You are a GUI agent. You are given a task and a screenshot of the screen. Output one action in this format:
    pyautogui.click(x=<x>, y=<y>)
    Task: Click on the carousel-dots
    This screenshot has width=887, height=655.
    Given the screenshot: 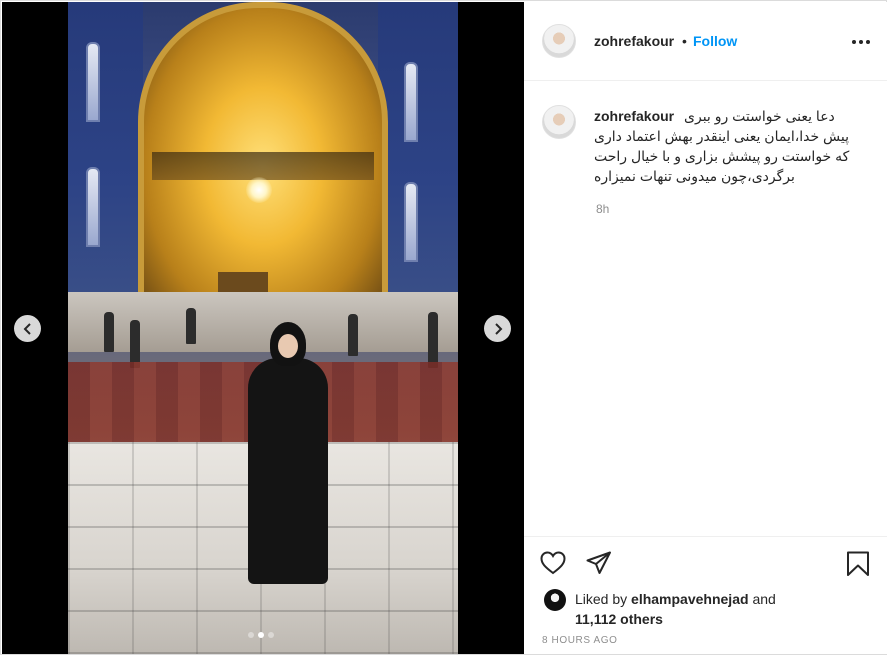 What is the action you would take?
    pyautogui.click(x=261, y=635)
    